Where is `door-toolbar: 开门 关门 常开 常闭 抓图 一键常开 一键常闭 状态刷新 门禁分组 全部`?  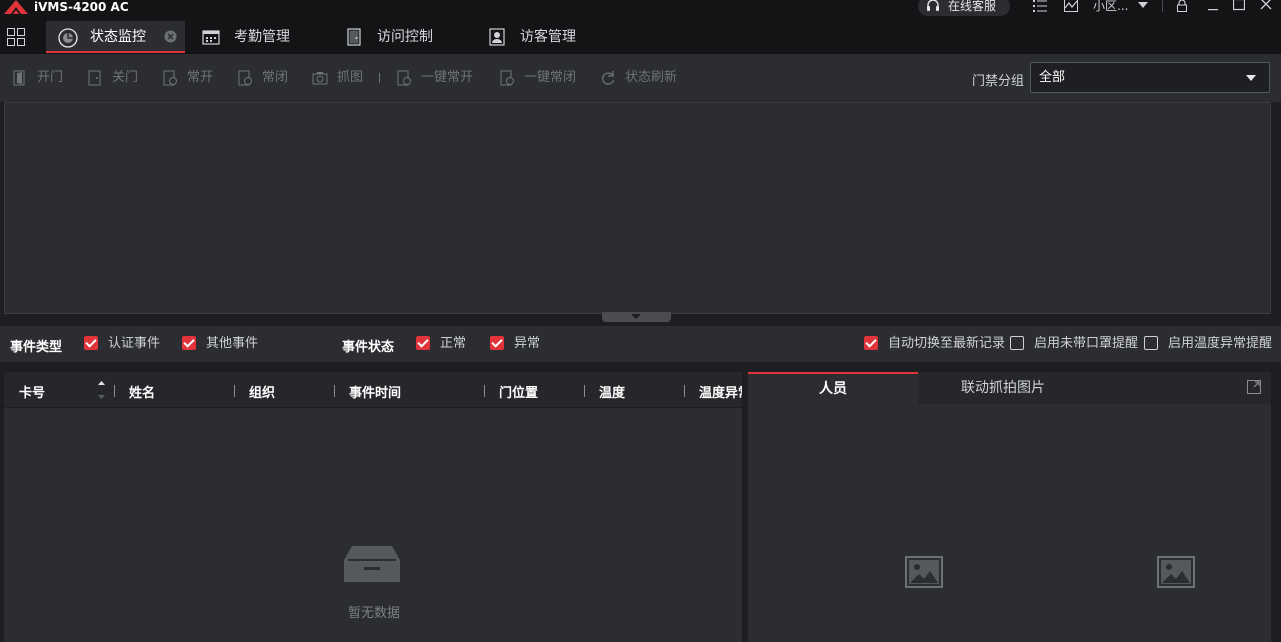 door-toolbar: 开门 关门 常开 常闭 抓图 一键常开 一键常闭 状态刷新 门禁分组 全部 is located at coordinates (640, 78).